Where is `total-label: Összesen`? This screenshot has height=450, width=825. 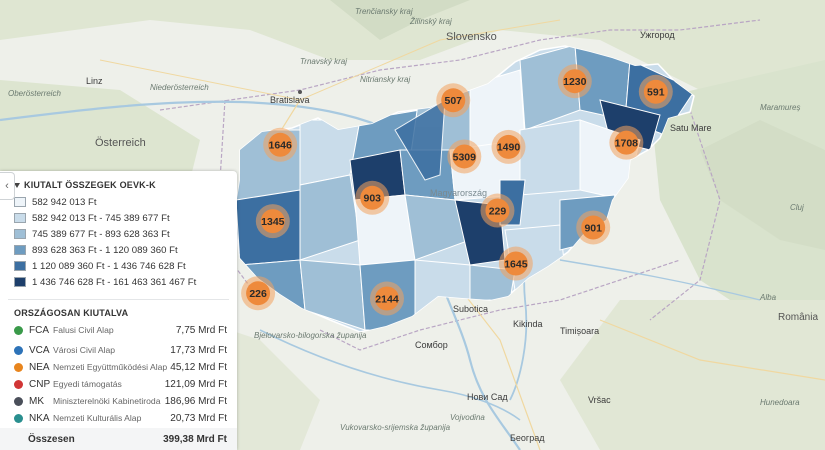
total-label: Összesen is located at coordinates (51, 439).